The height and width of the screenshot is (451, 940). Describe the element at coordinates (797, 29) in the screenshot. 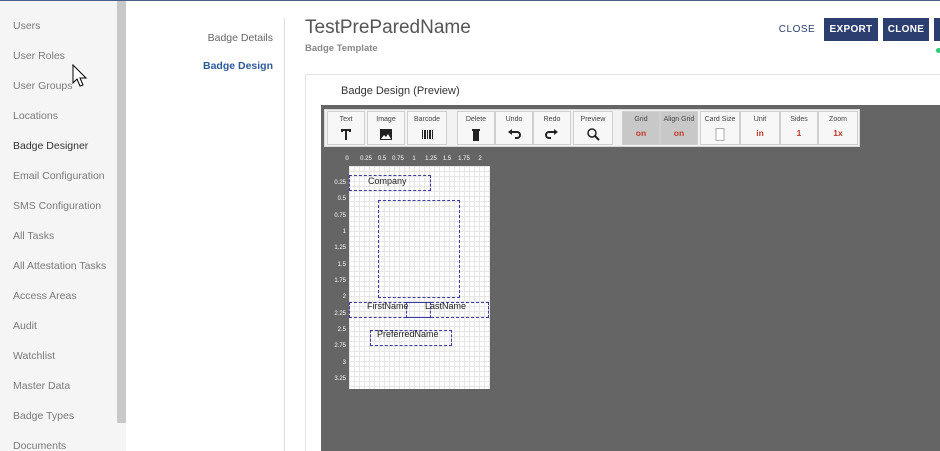

I see `close-button: CLOSE` at that location.